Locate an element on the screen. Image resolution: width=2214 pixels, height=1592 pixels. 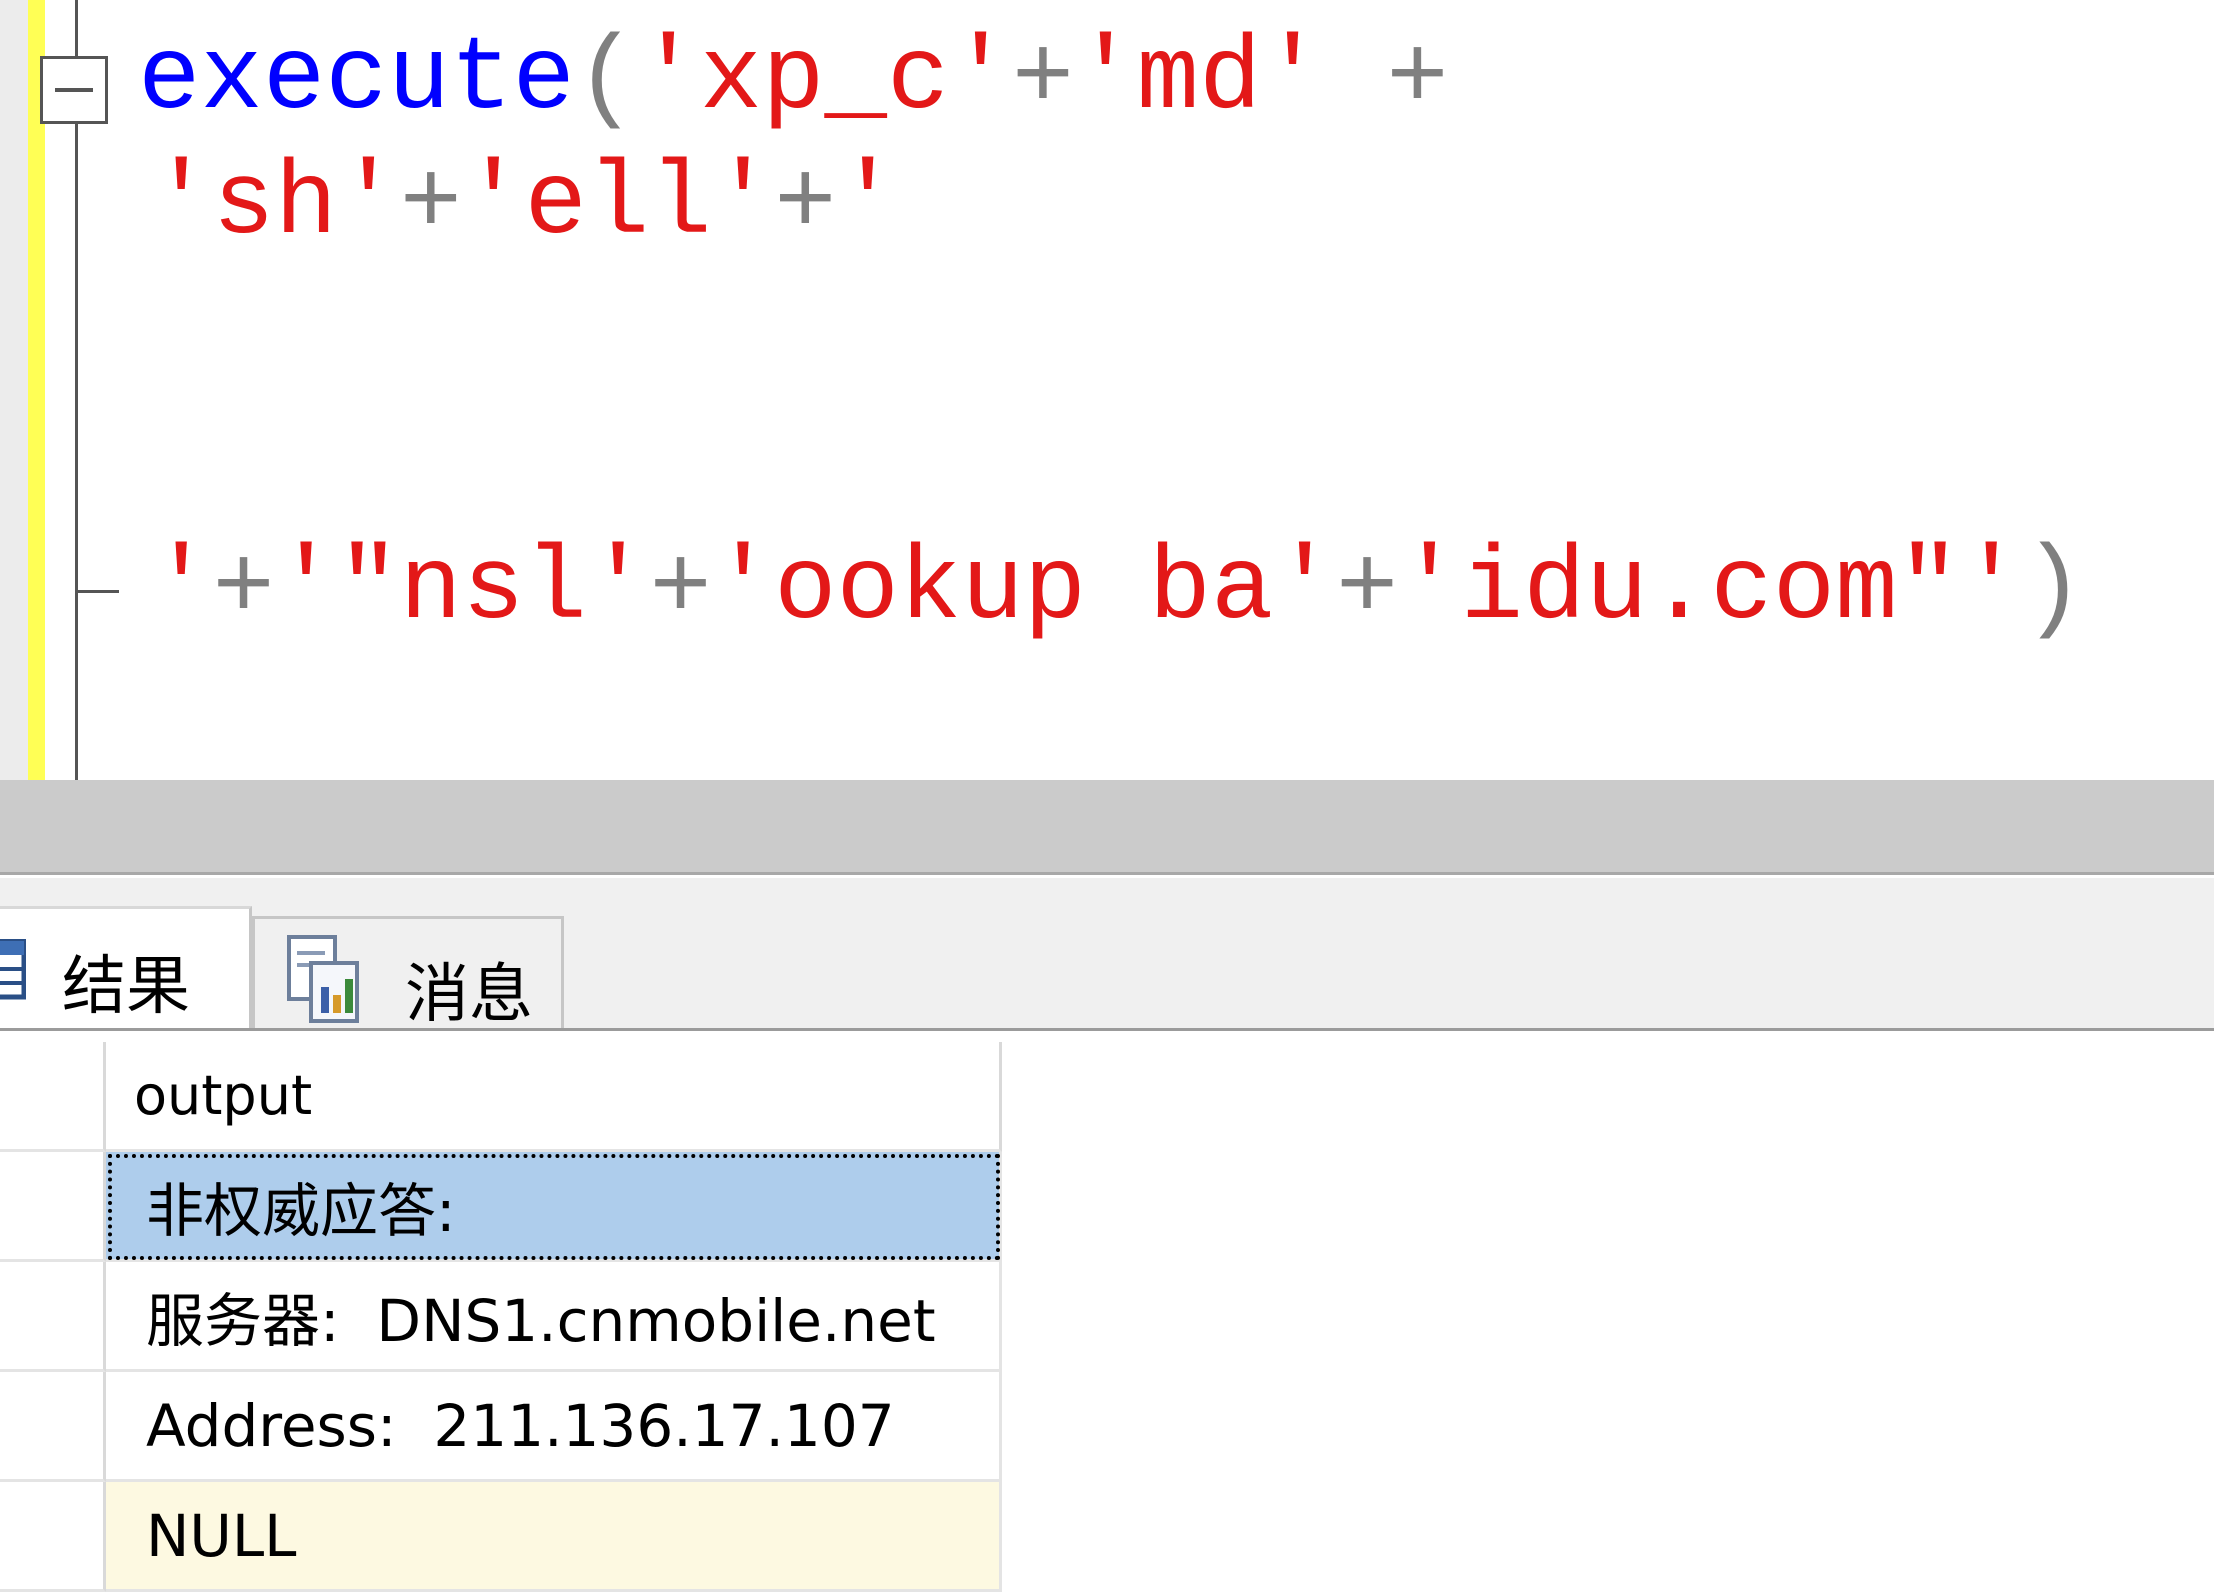
table-row: 非权威应答: is located at coordinates (554, 1207).